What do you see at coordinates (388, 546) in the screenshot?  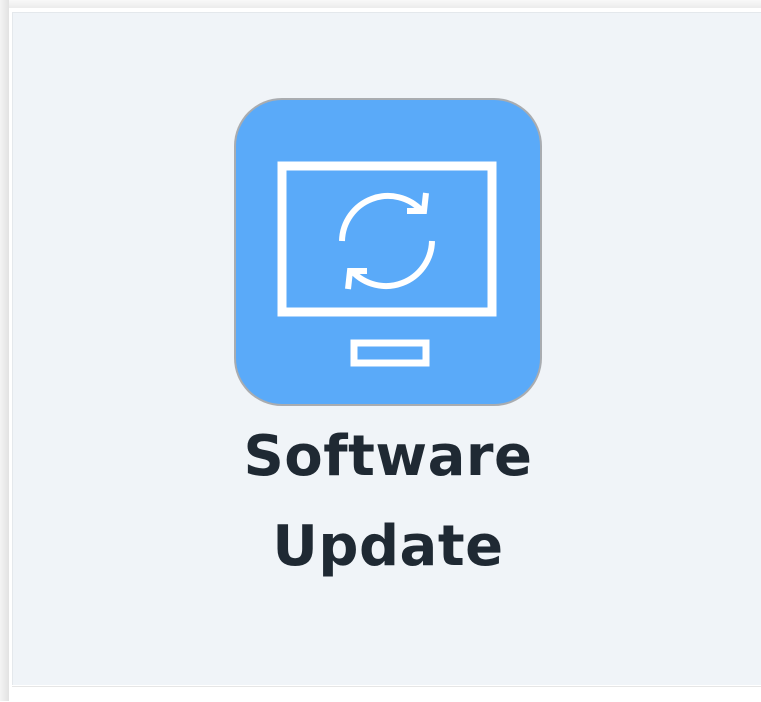 I see `label-line-2: Update` at bounding box center [388, 546].